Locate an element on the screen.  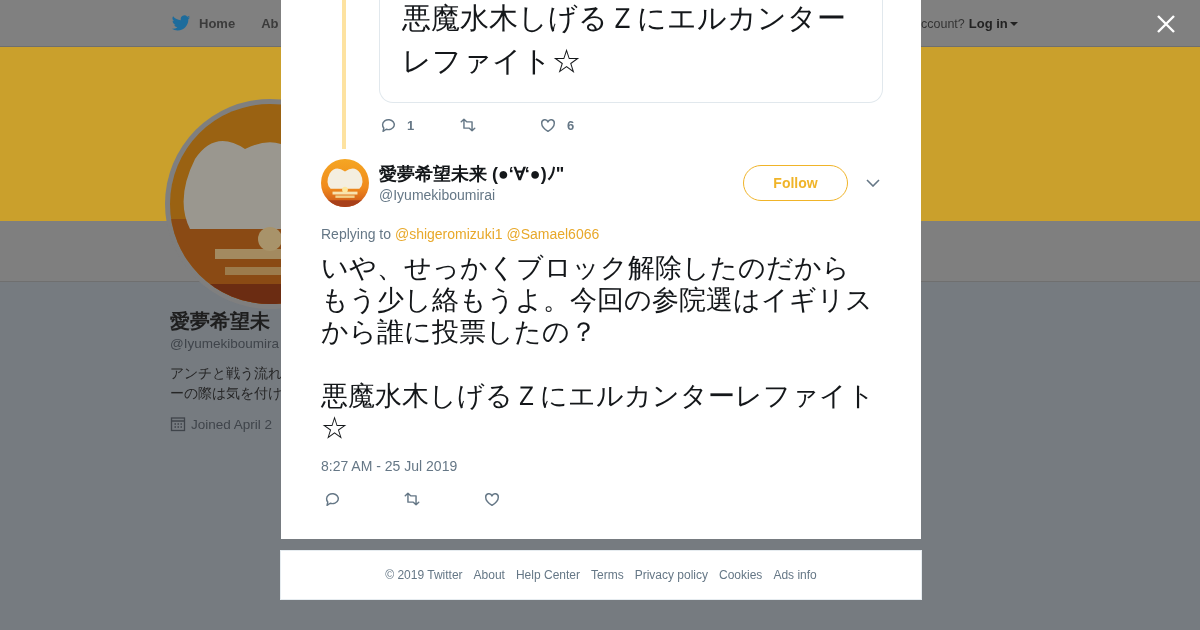
quoted-tweet-card: 悪魔水木しげるＺにエルカンターレファイト☆ is located at coordinates (631, 51).